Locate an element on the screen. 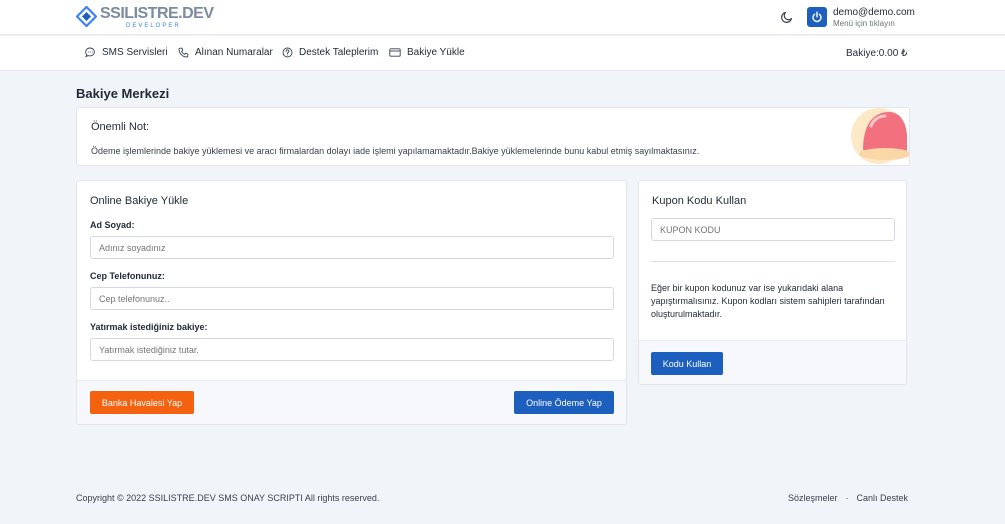 The height and width of the screenshot is (524, 1005). amount-input is located at coordinates (352, 349).